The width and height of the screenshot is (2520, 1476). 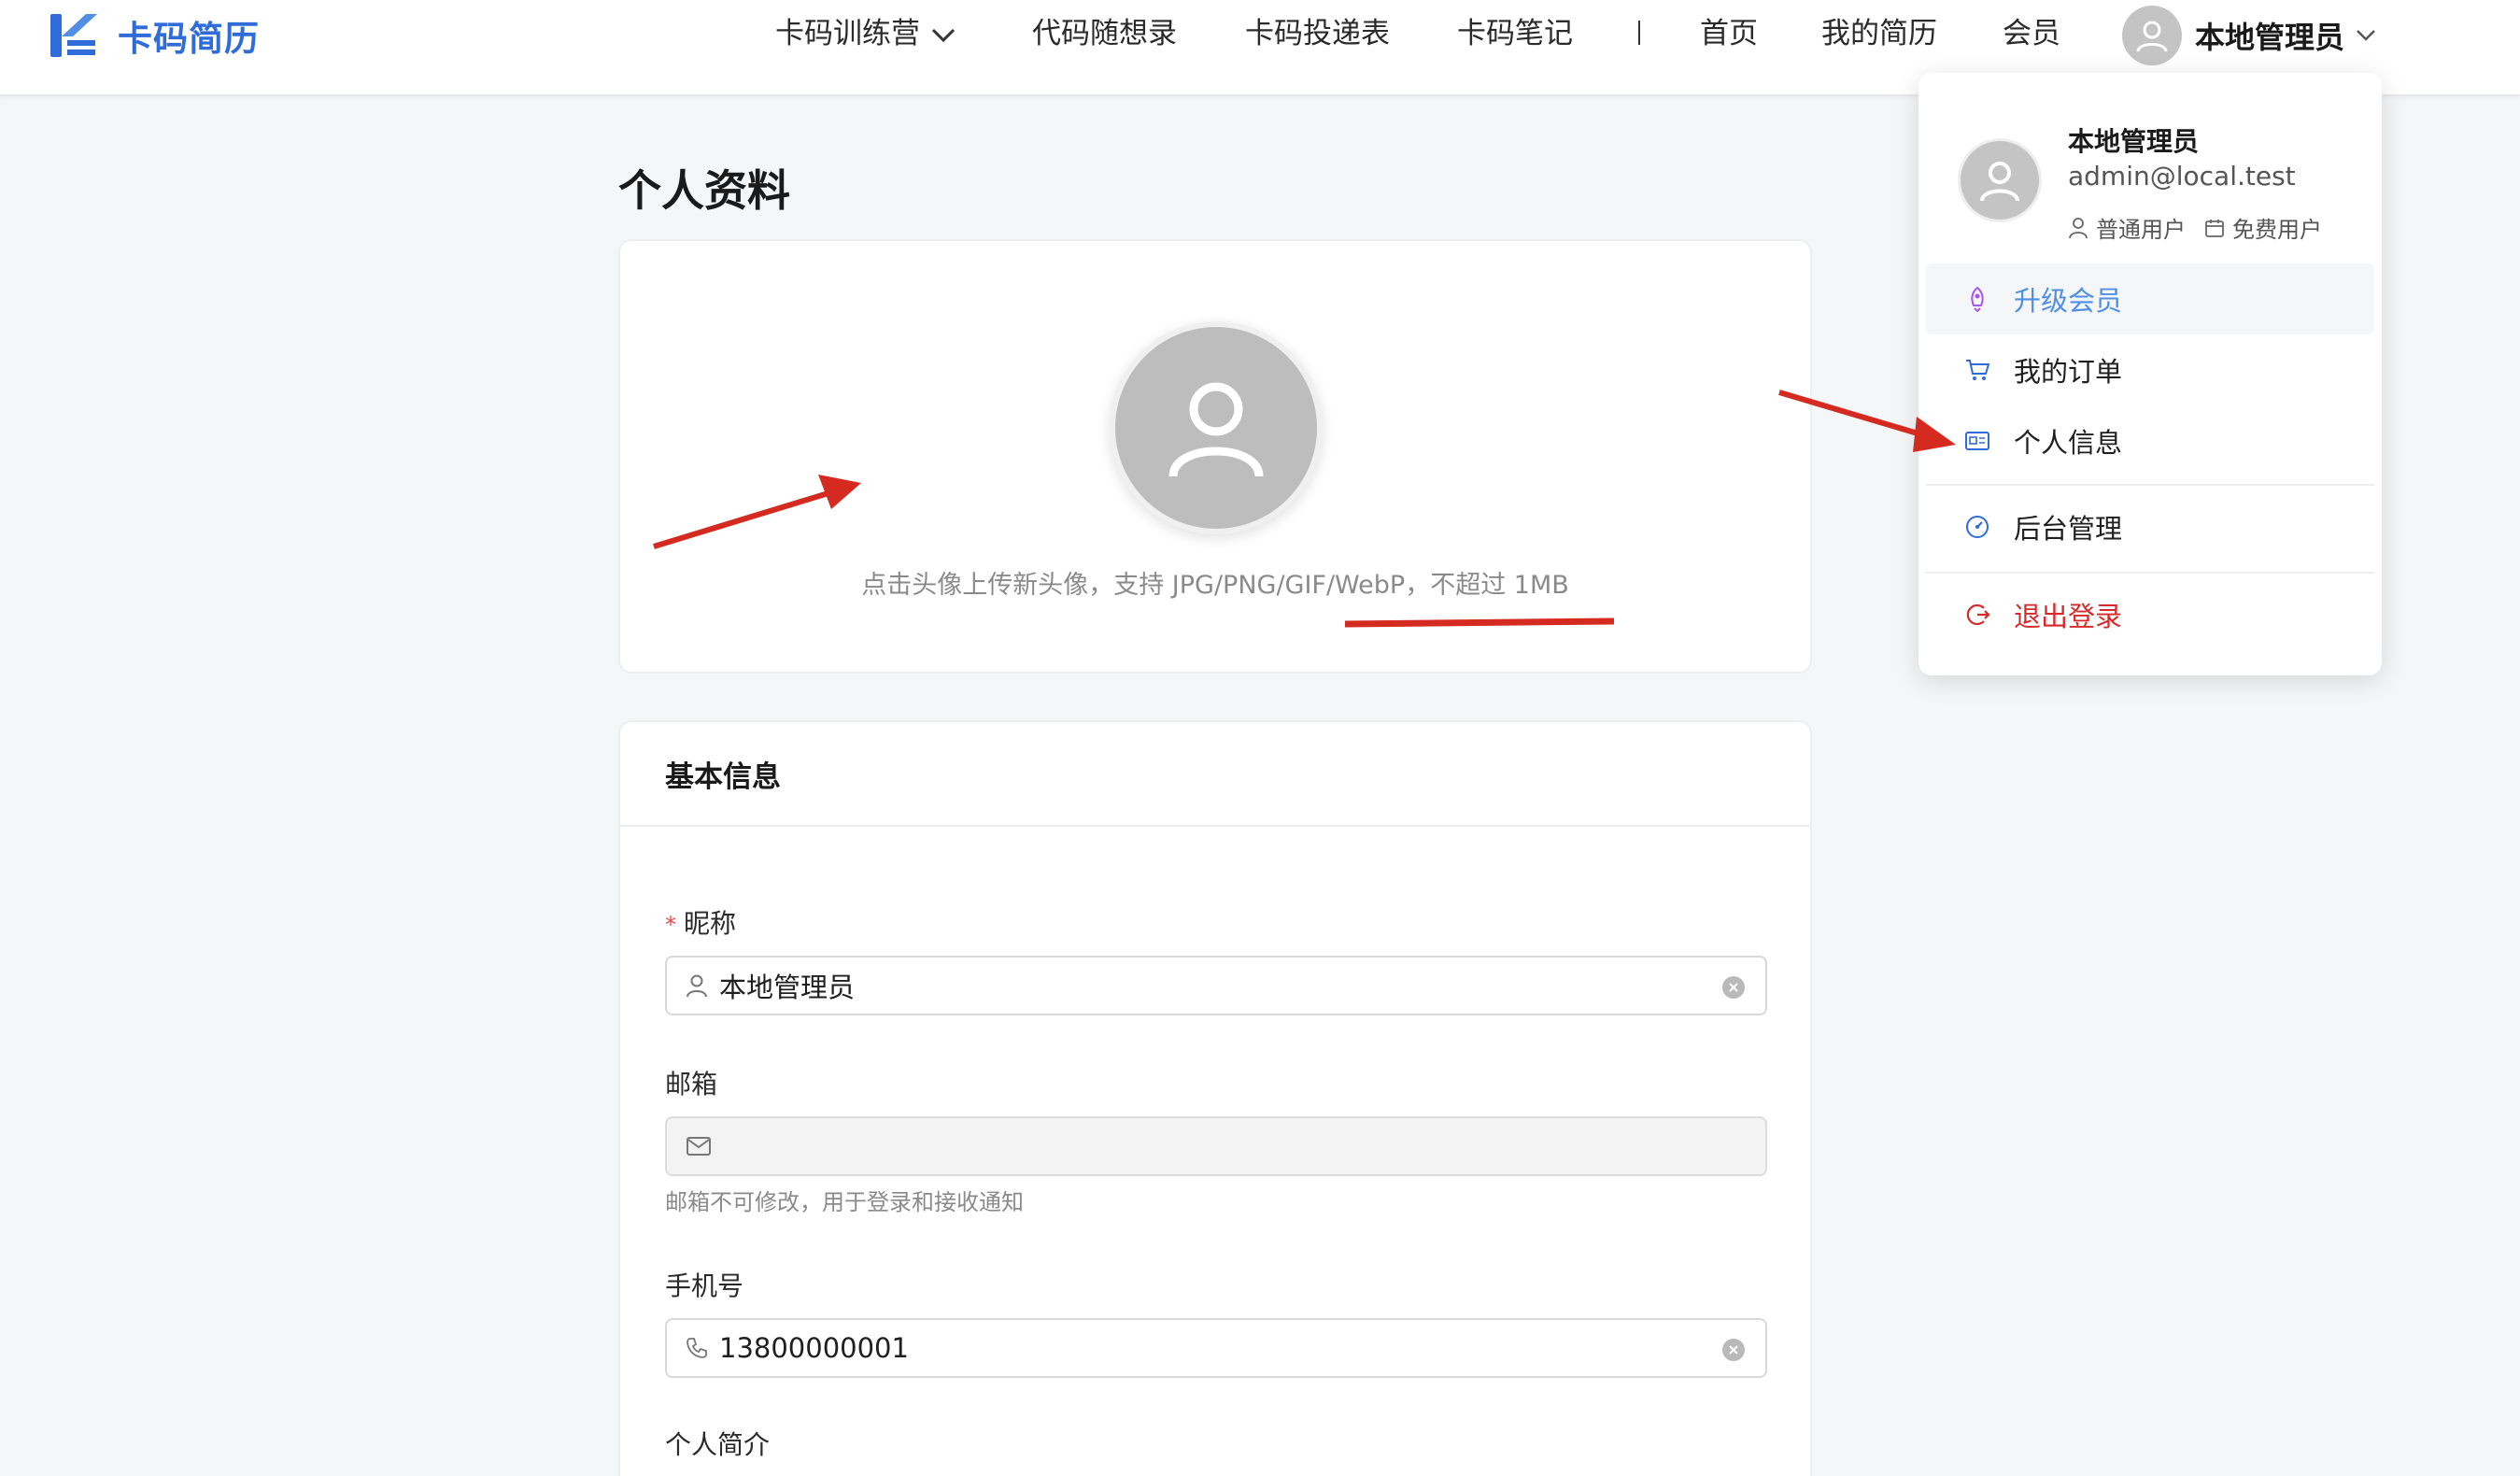 What do you see at coordinates (2263, 227) in the screenshot?
I see `tag-free-user: 免费用户` at bounding box center [2263, 227].